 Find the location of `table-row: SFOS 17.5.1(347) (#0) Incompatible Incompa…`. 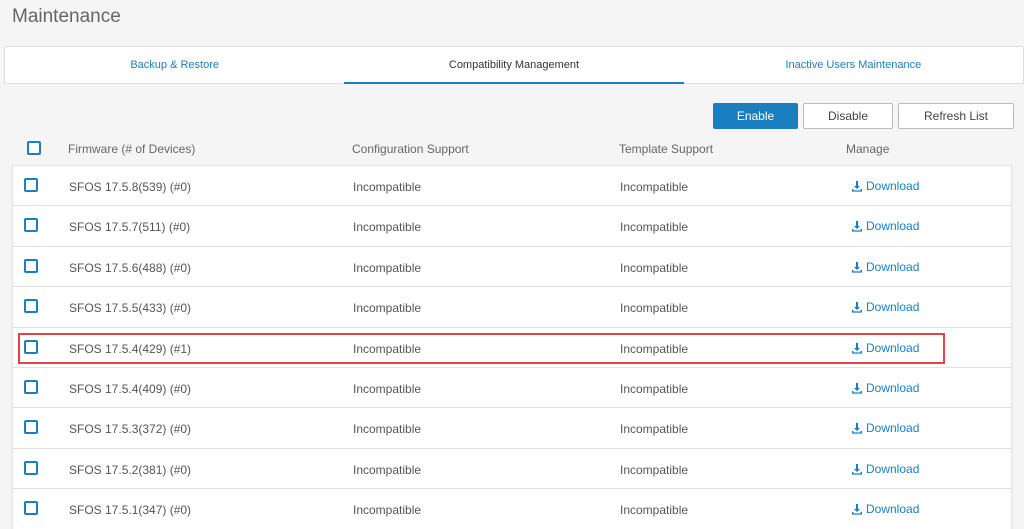

table-row: SFOS 17.5.1(347) (#0) Incompatible Incompa… is located at coordinates (512, 509).